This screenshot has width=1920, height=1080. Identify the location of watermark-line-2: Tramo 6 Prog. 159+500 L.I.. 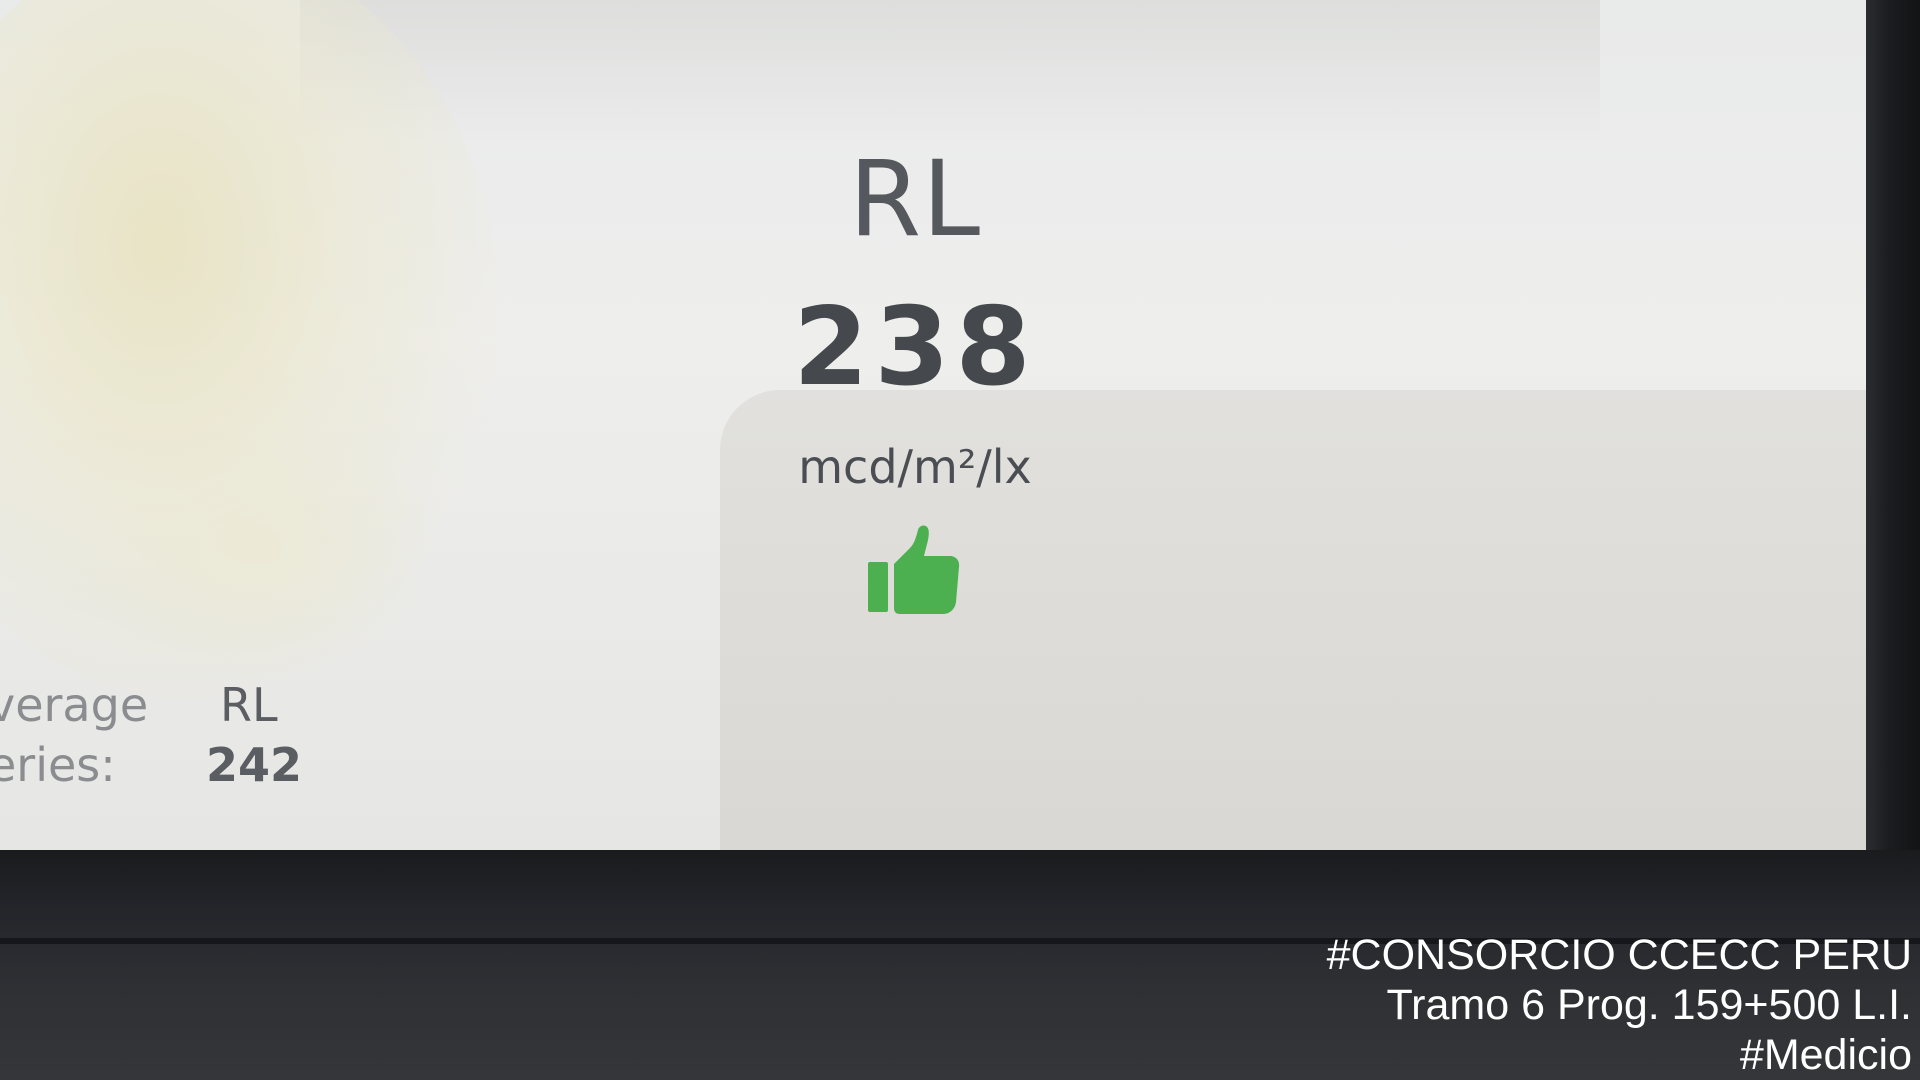
(1649, 1005).